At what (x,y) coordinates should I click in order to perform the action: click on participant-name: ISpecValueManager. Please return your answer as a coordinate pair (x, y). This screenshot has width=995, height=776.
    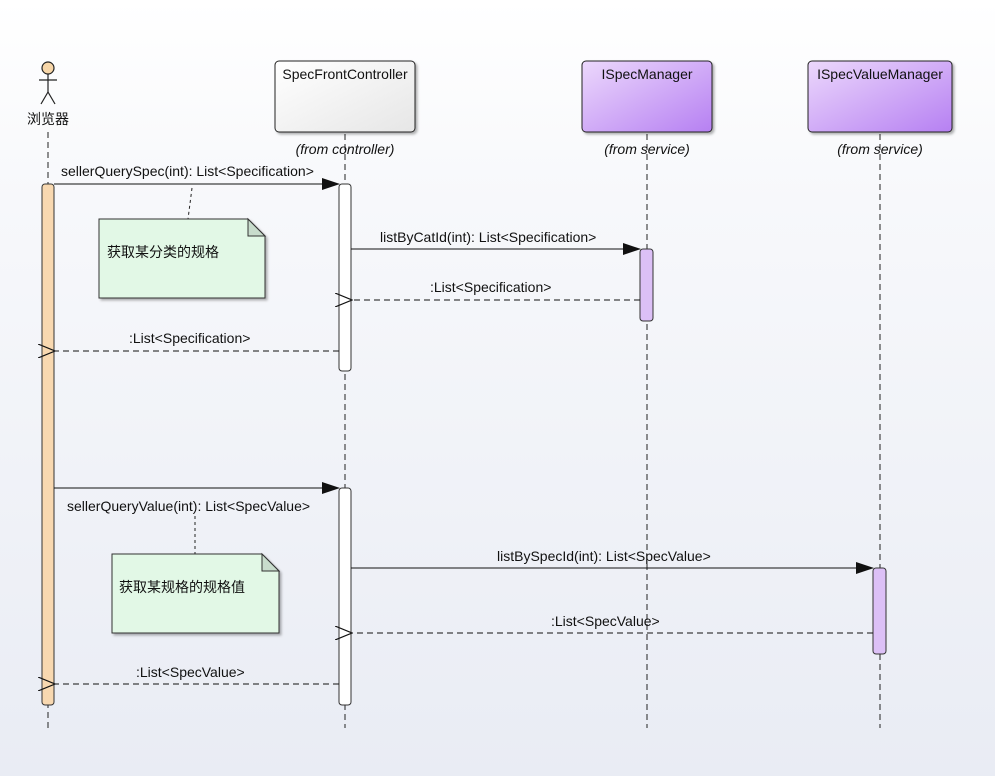
    Looking at the image, I should click on (880, 74).